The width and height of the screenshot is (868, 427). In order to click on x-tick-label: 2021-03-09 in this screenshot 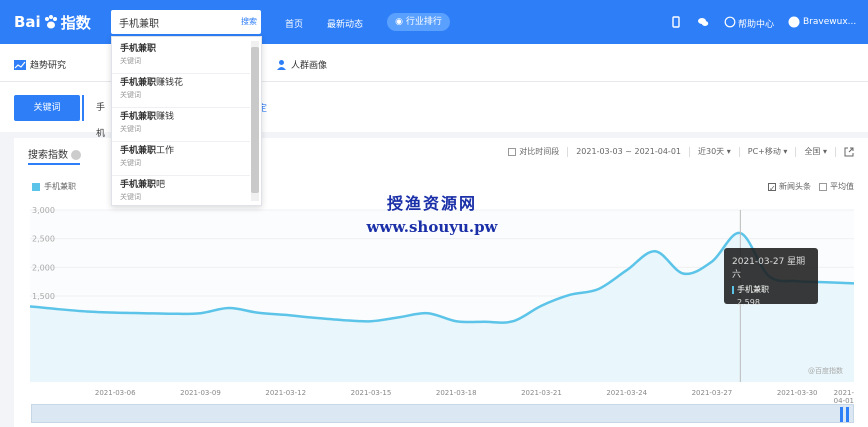, I will do `click(200, 393)`.